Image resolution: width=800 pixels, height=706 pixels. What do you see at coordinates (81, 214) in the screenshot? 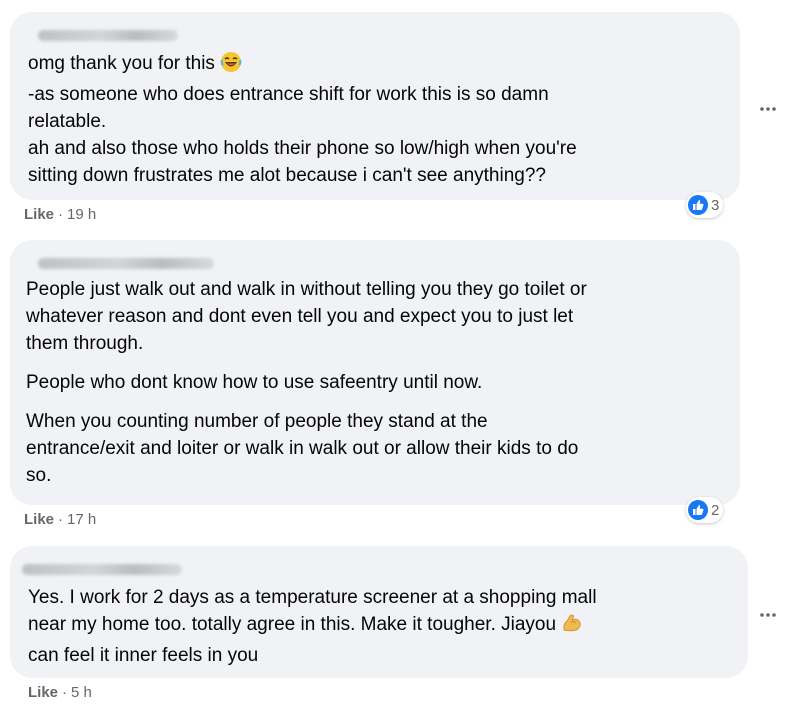
I see `timestamp: 19 h` at bounding box center [81, 214].